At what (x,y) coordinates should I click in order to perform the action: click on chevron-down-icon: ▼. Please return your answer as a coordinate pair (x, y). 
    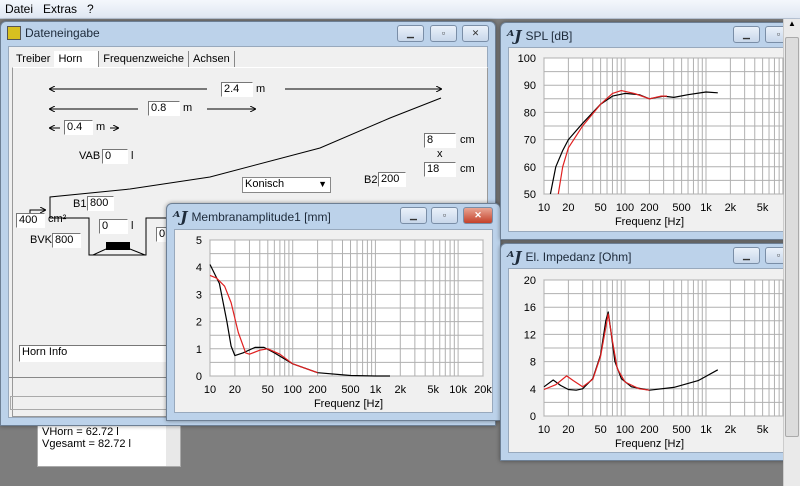
    Looking at the image, I should click on (322, 184).